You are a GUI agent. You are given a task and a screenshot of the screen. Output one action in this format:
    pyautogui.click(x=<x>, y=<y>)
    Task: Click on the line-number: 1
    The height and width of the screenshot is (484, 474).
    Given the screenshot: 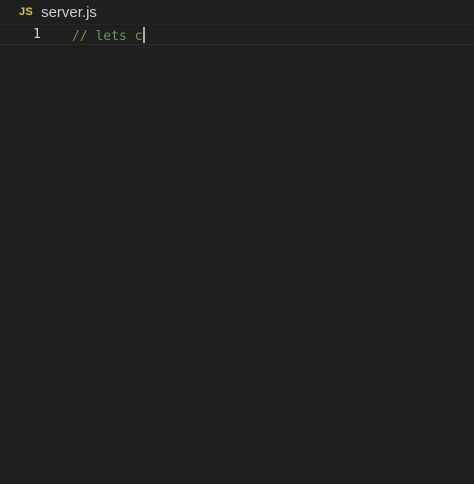 What is the action you would take?
    pyautogui.click(x=37, y=34)
    